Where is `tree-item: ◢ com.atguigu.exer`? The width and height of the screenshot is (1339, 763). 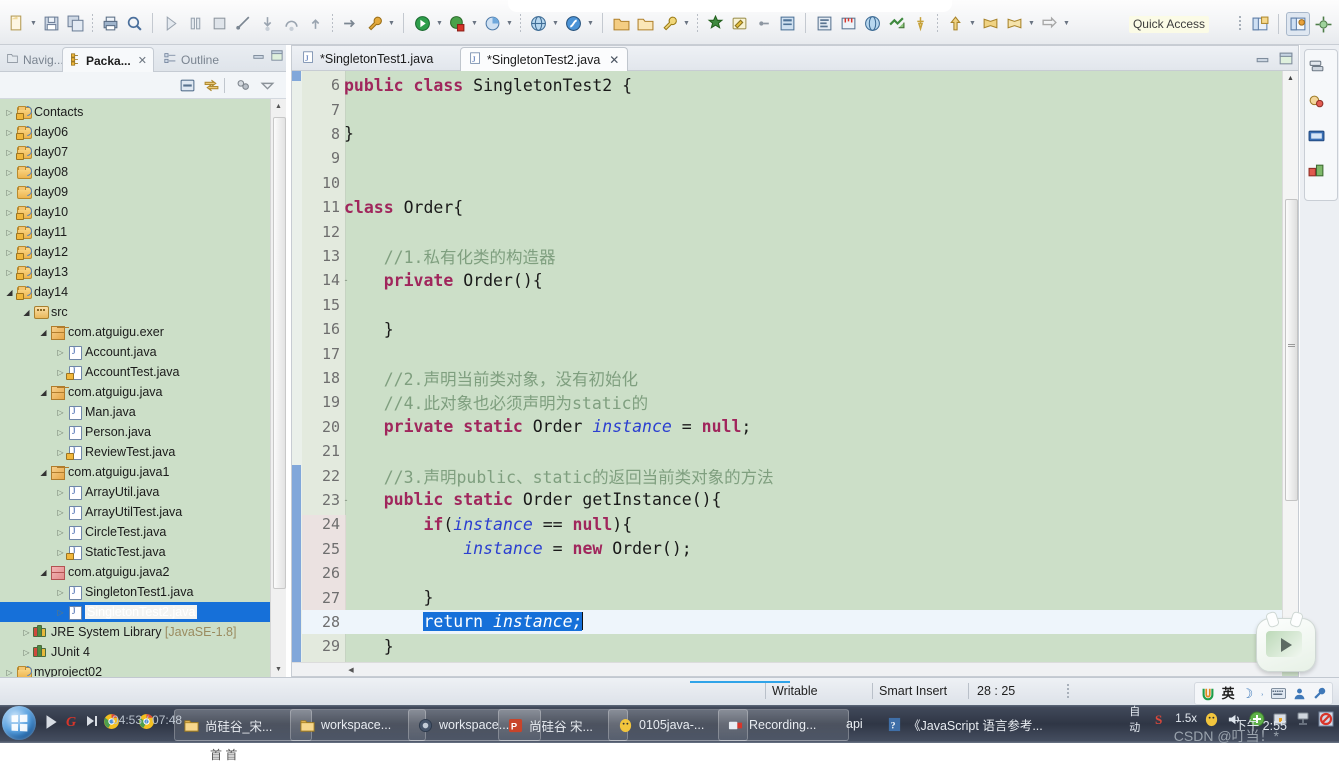
tree-item: ◢ com.atguigu.exer is located at coordinates (135, 332).